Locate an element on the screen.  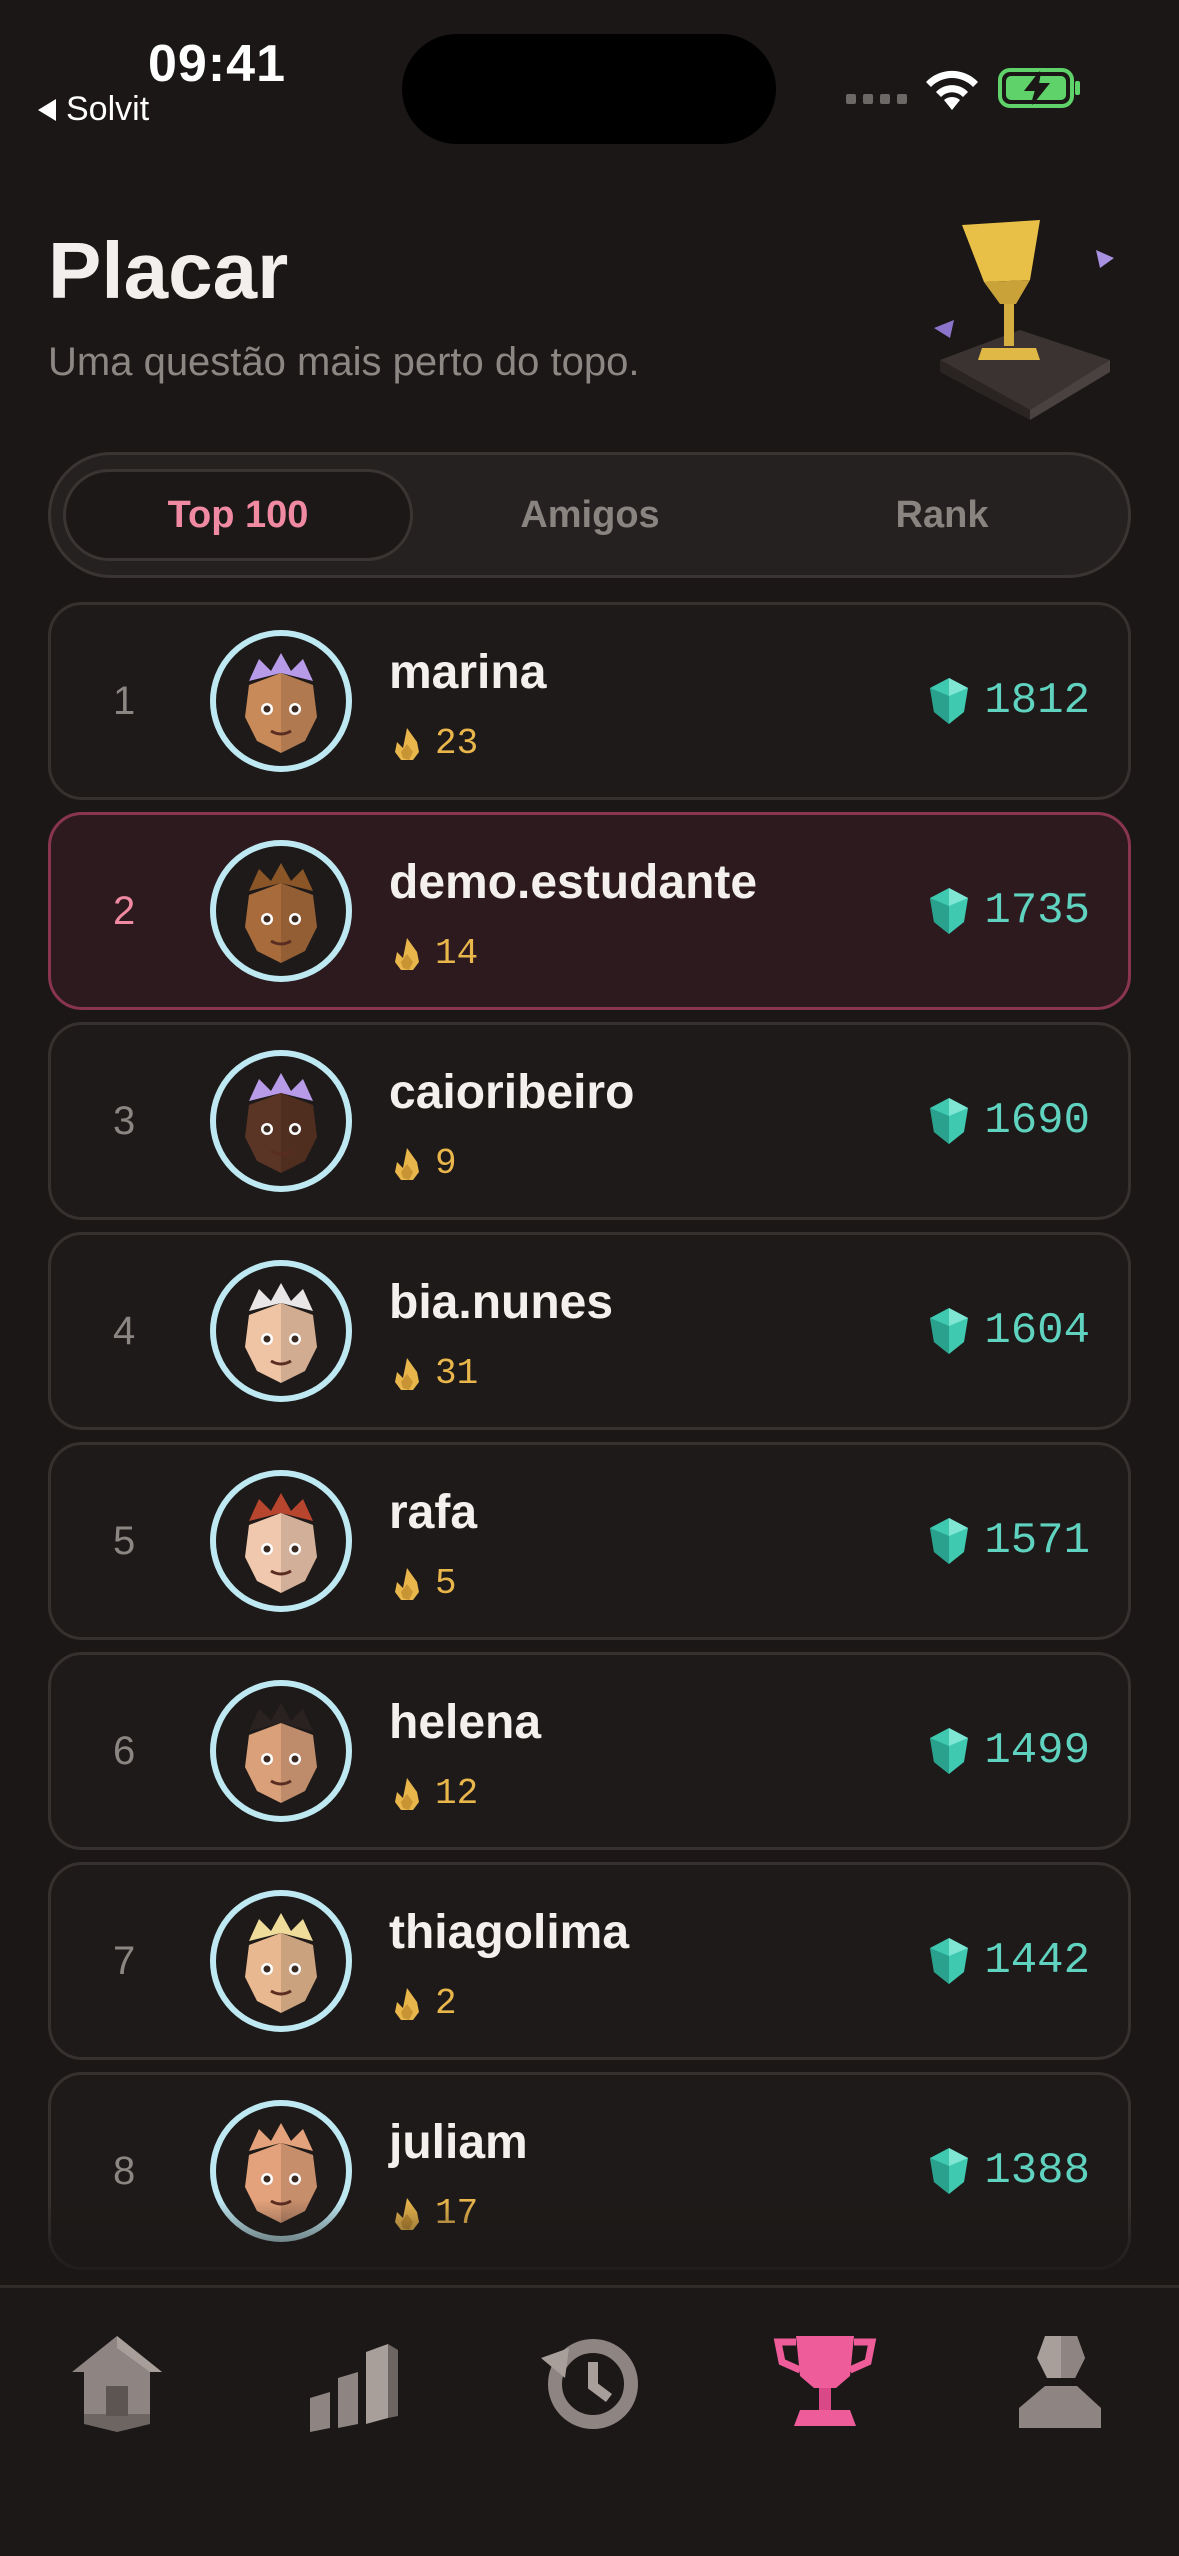
wifi-icon is located at coordinates (952, 90).